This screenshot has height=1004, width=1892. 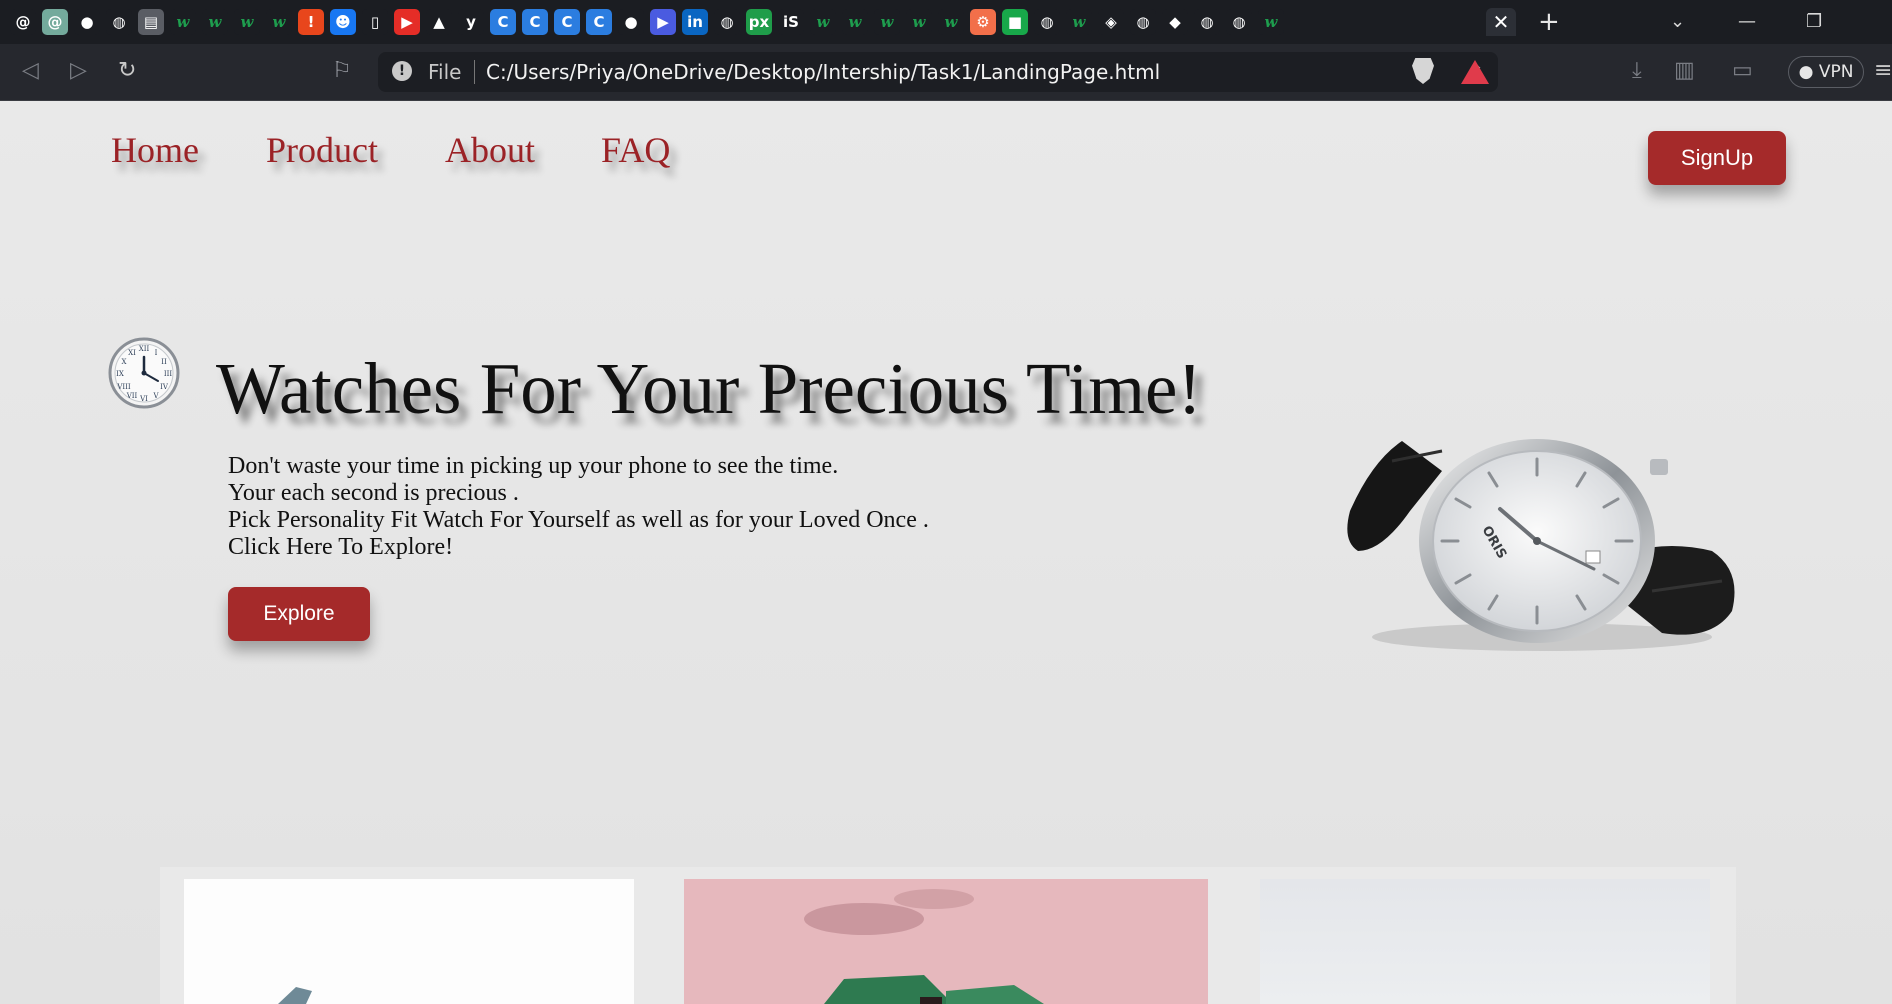 I want to click on explore-button: Explore, so click(x=299, y=614).